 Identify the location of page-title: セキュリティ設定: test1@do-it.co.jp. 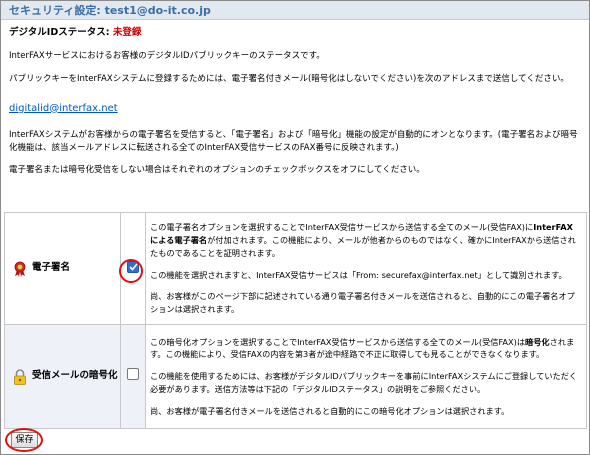
(295, 10).